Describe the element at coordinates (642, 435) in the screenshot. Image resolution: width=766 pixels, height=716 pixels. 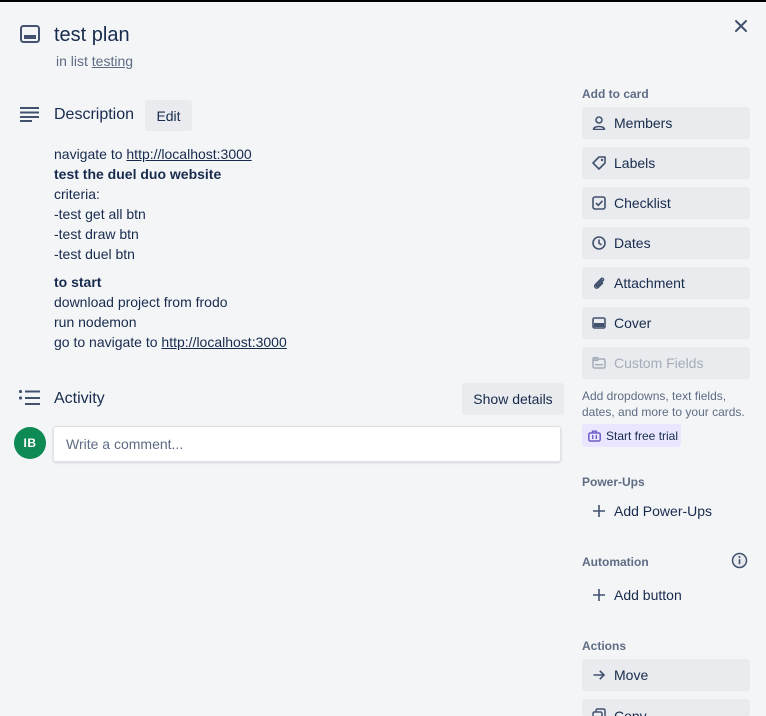
I see `start-free-trial-label: Start free trial` at that location.